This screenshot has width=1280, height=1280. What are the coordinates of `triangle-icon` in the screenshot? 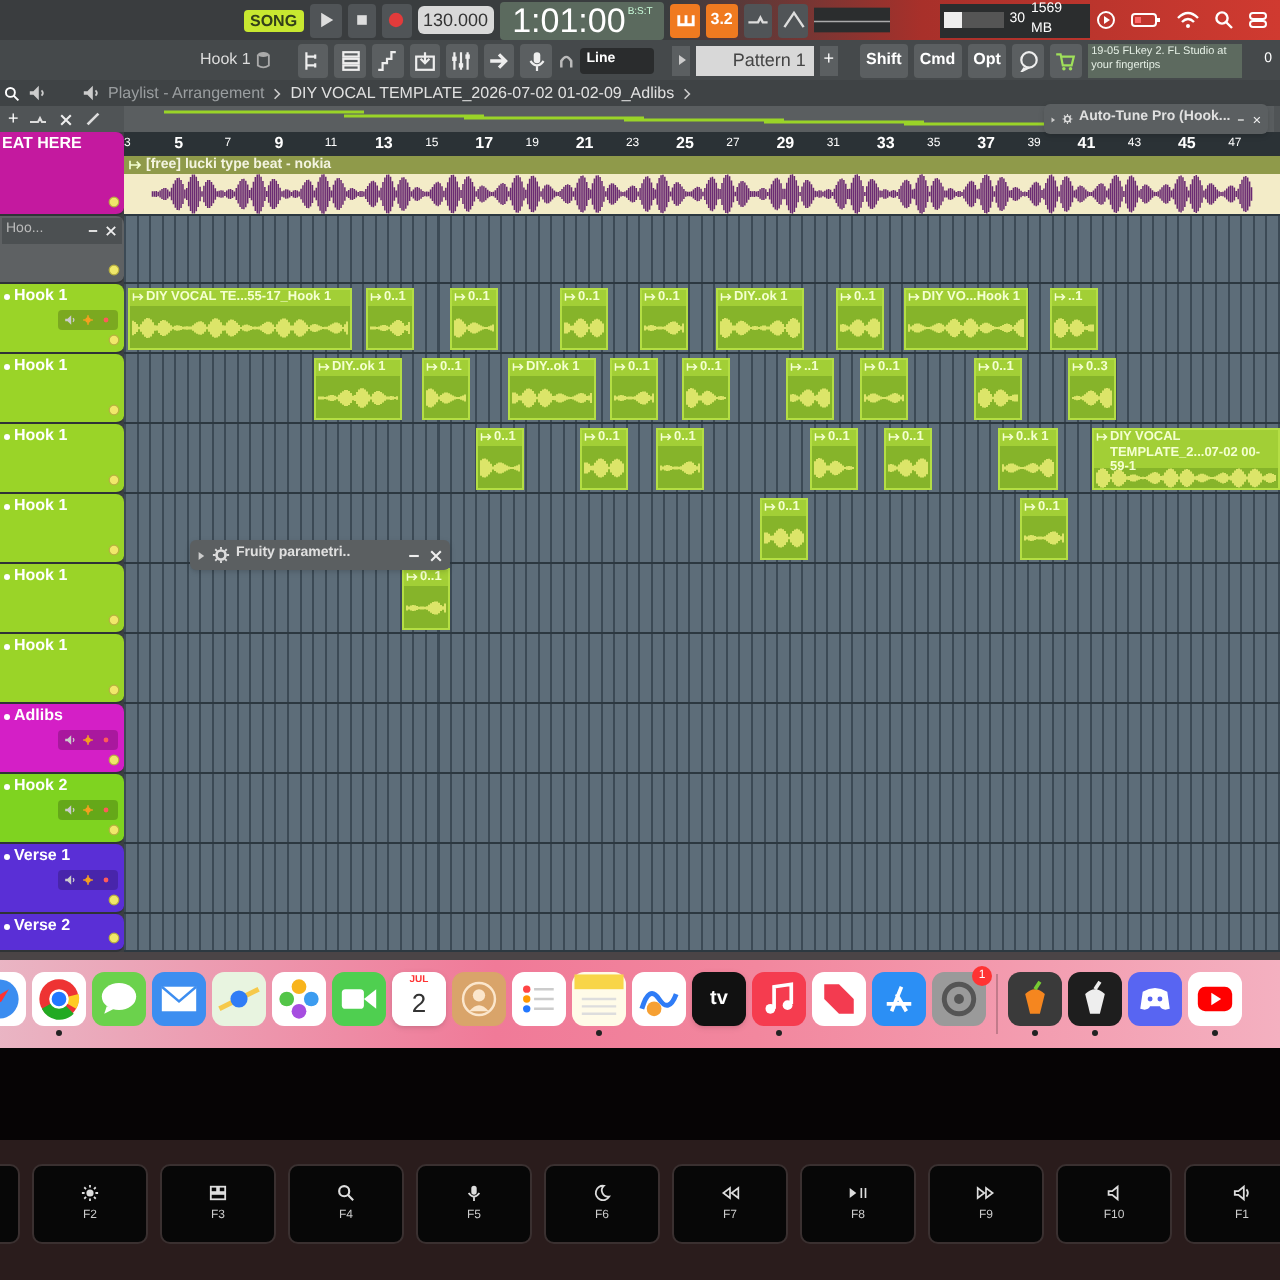 It's located at (201, 555).